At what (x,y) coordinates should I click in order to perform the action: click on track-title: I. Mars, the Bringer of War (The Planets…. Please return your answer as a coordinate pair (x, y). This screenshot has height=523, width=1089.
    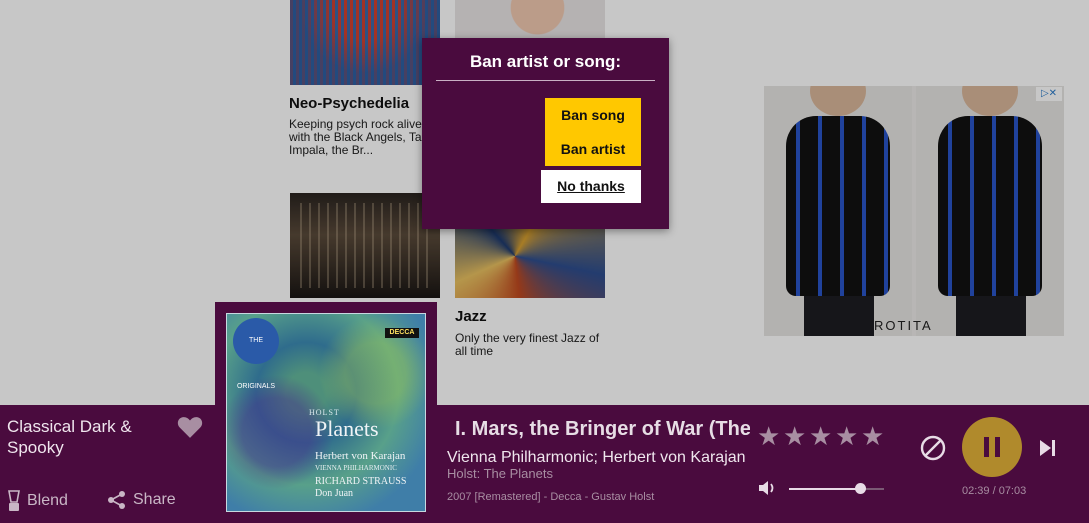
    Looking at the image, I should click on (602, 429).